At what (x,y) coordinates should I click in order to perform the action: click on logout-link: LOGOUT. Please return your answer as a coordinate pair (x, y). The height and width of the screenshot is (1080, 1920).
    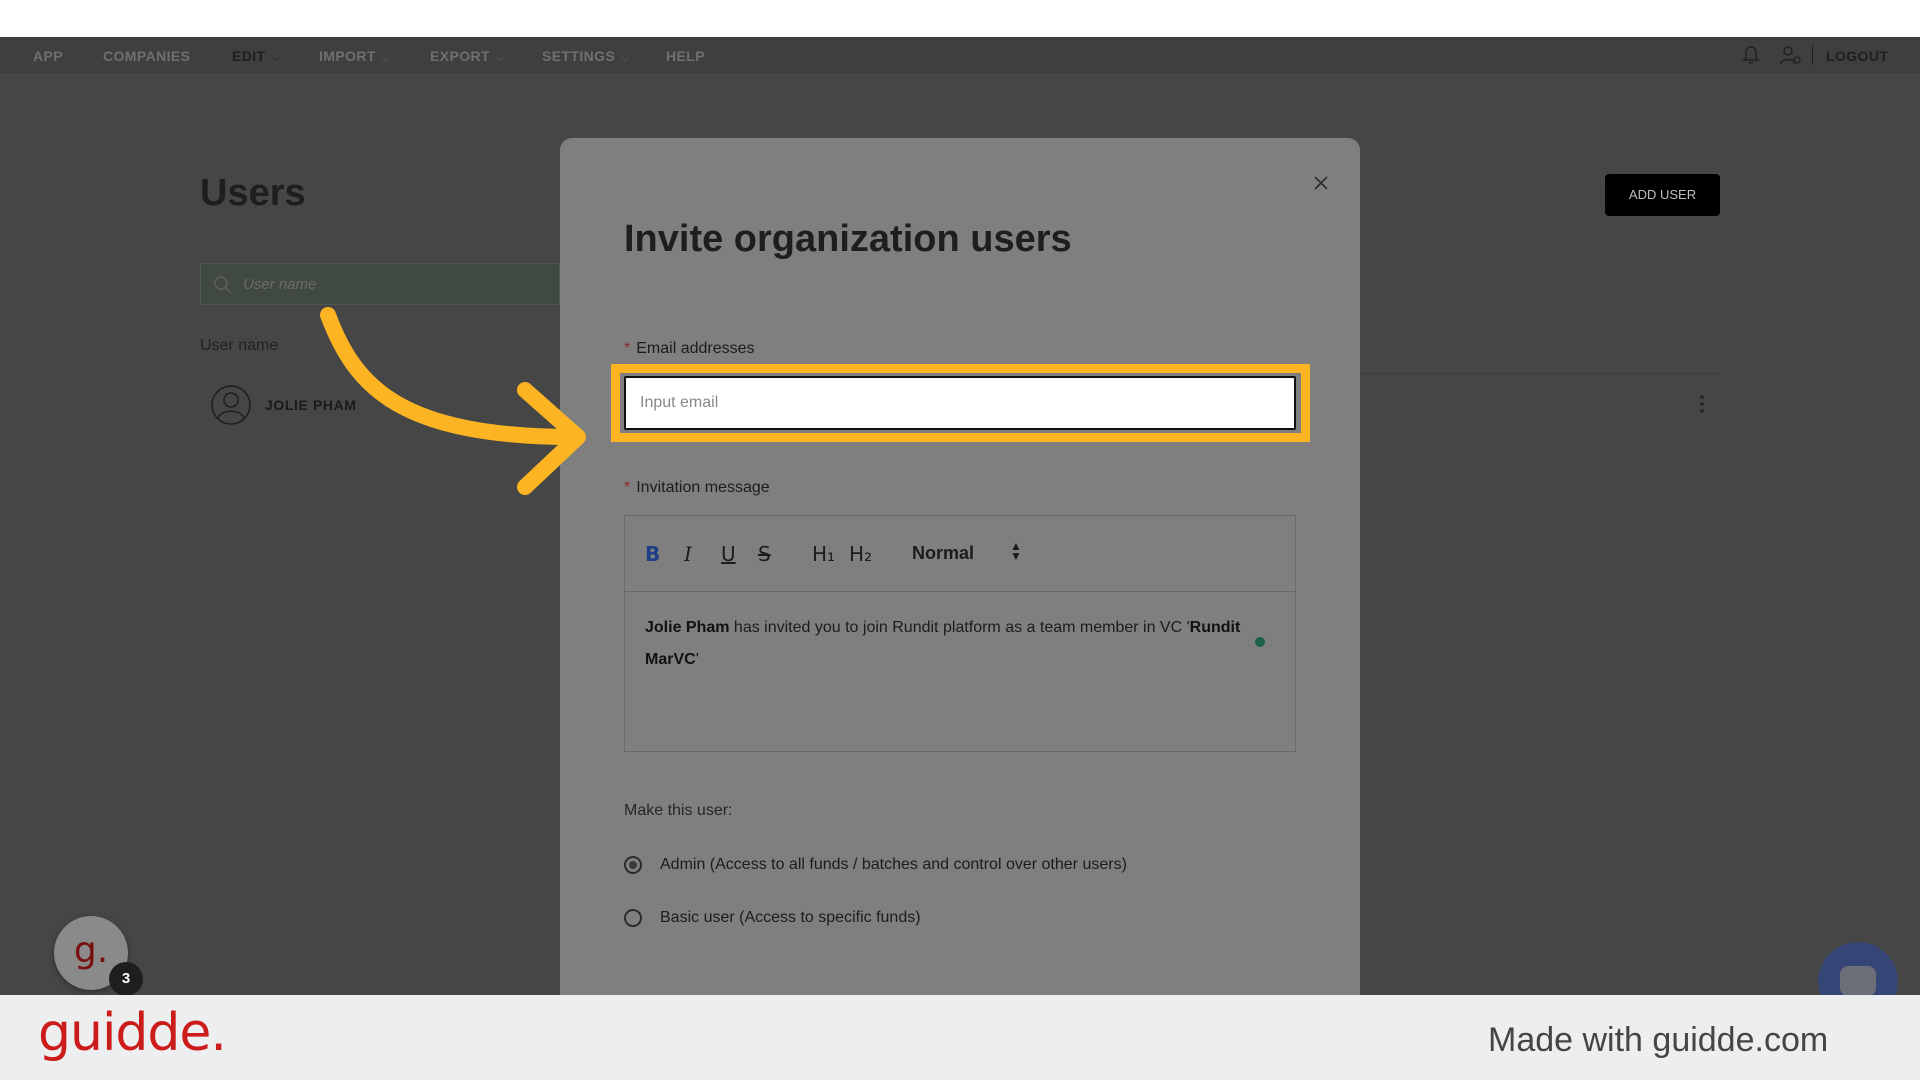
    Looking at the image, I should click on (1857, 56).